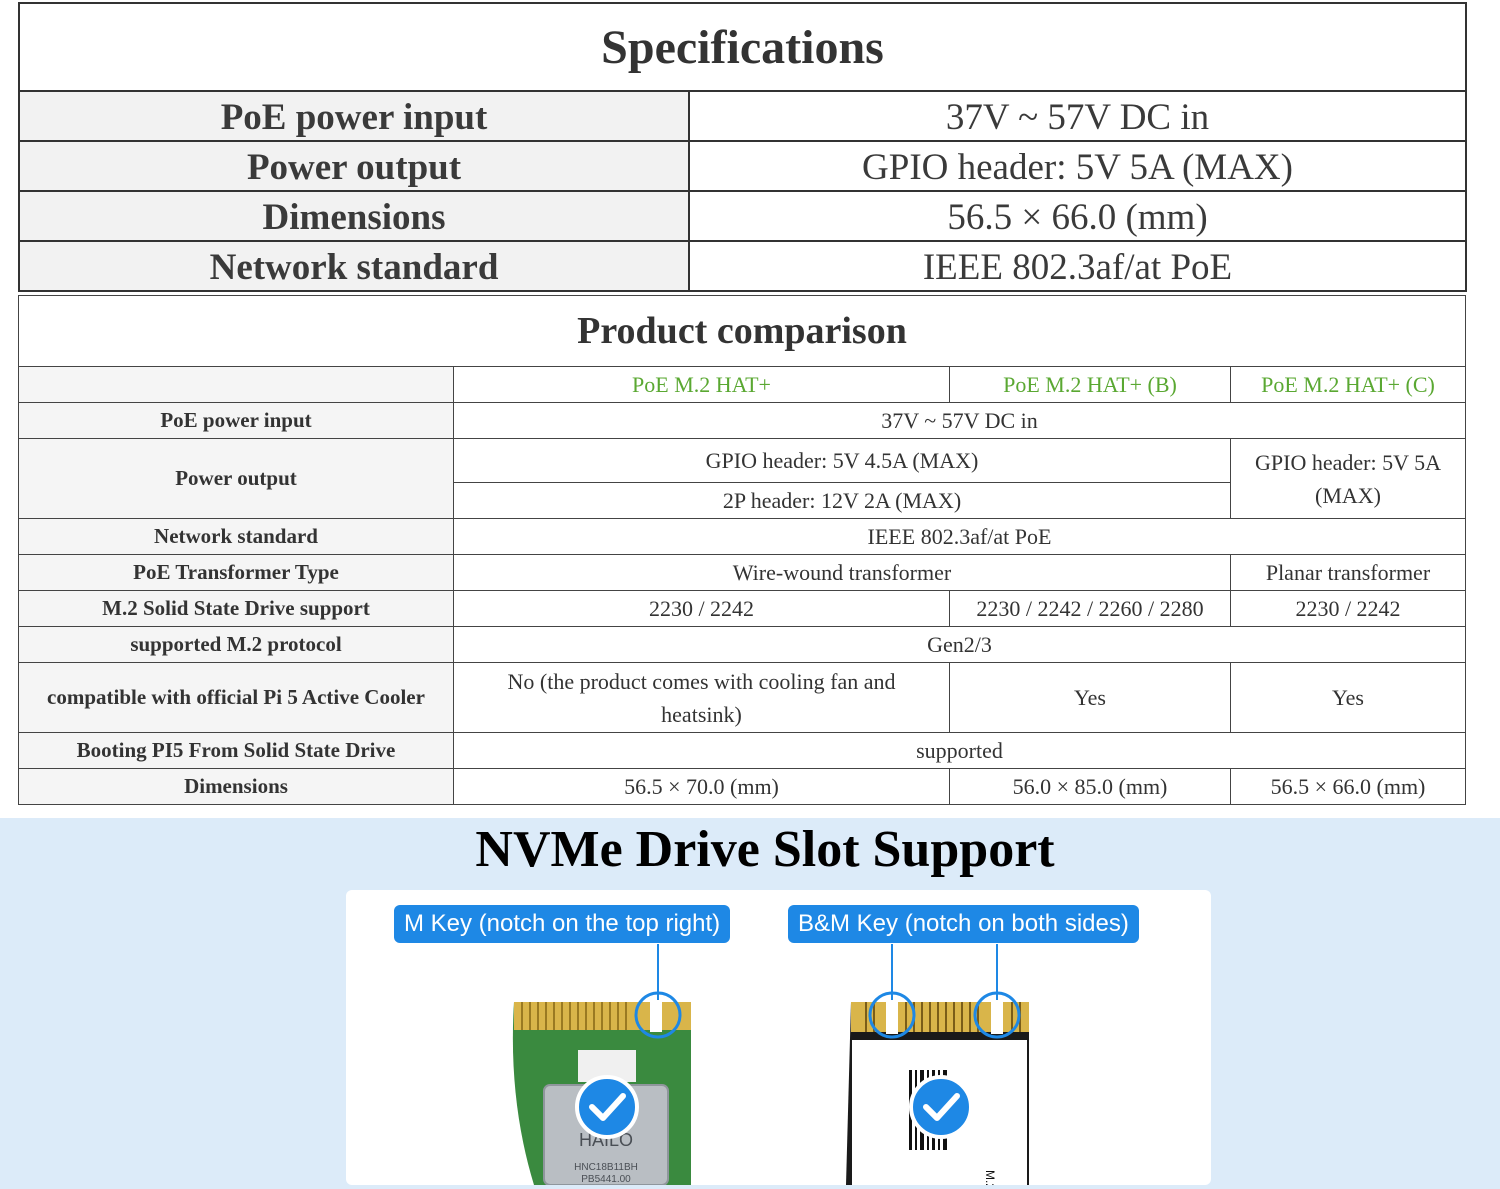 The image size is (1500, 1189). I want to click on comparison-title: Product comparison, so click(742, 331).